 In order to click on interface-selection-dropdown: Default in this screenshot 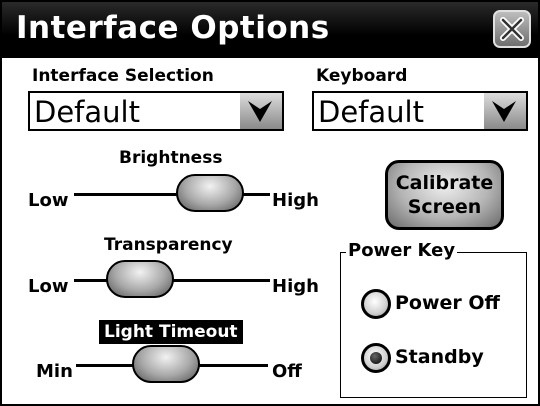, I will do `click(156, 111)`.